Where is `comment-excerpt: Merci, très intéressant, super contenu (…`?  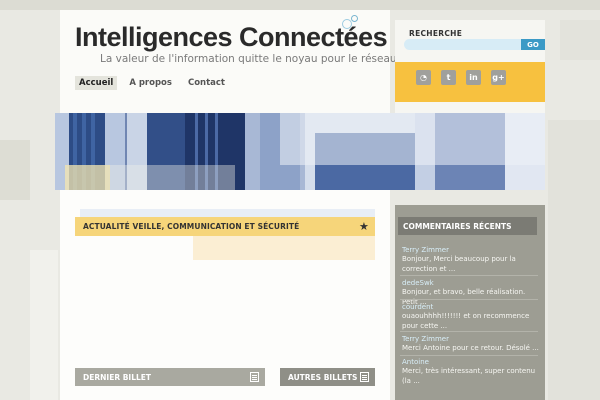
comment-excerpt: Merci, très intéressant, super contenu (… is located at coordinates (471, 376).